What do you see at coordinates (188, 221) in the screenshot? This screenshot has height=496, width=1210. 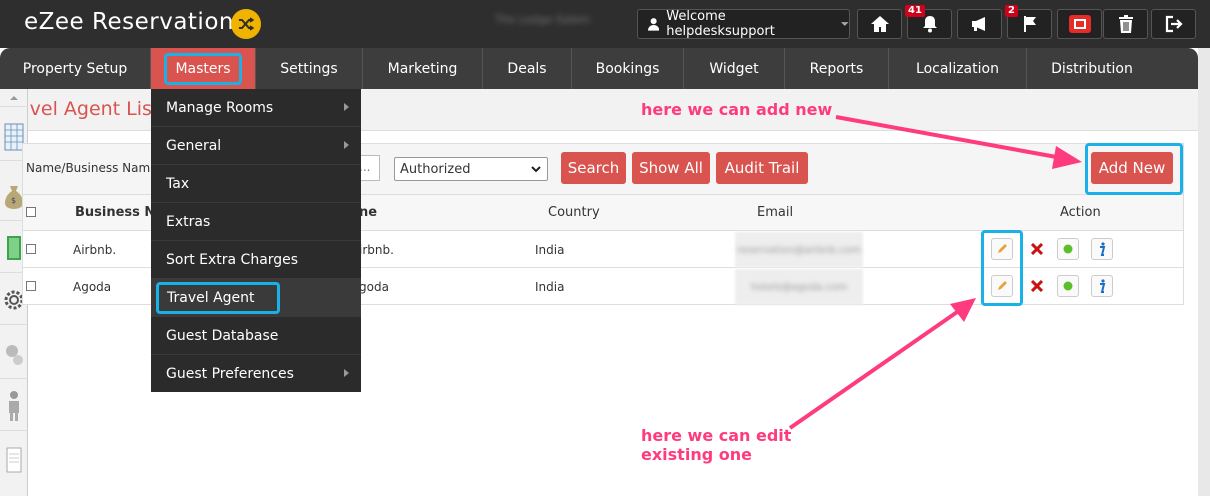 I see `menu-item-label: Extras` at bounding box center [188, 221].